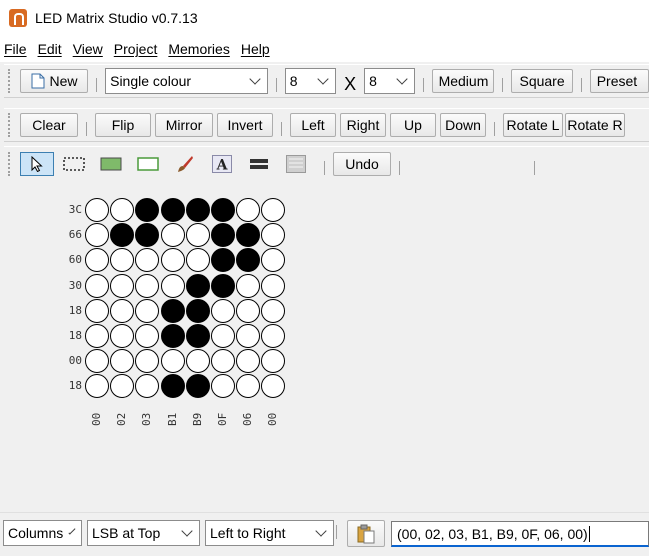 The image size is (649, 556). Describe the element at coordinates (185, 164) in the screenshot. I see `brush-tool` at that location.